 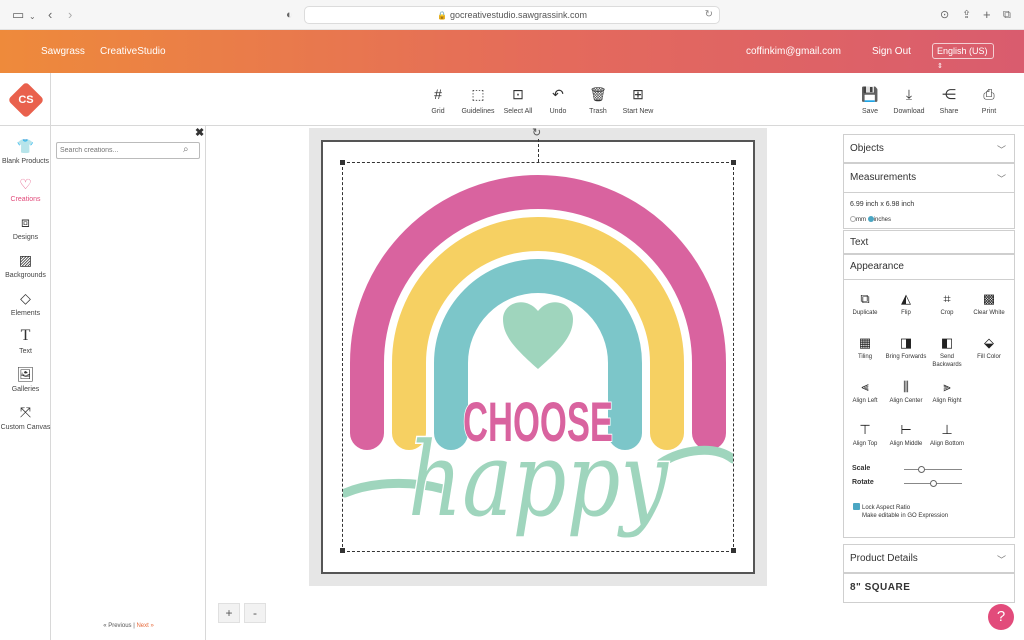 I want to click on help-button: ?, so click(x=1001, y=617).